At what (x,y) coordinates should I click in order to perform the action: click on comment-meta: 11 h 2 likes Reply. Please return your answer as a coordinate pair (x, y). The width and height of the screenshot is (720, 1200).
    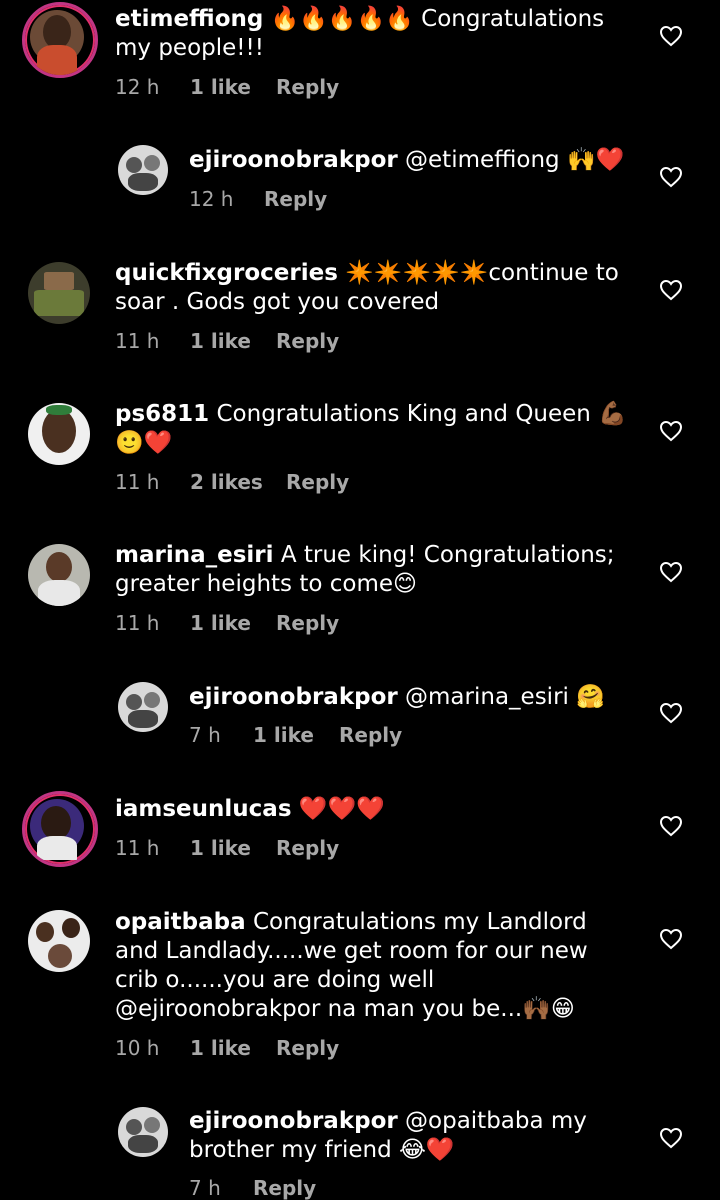
    Looking at the image, I should click on (232, 482).